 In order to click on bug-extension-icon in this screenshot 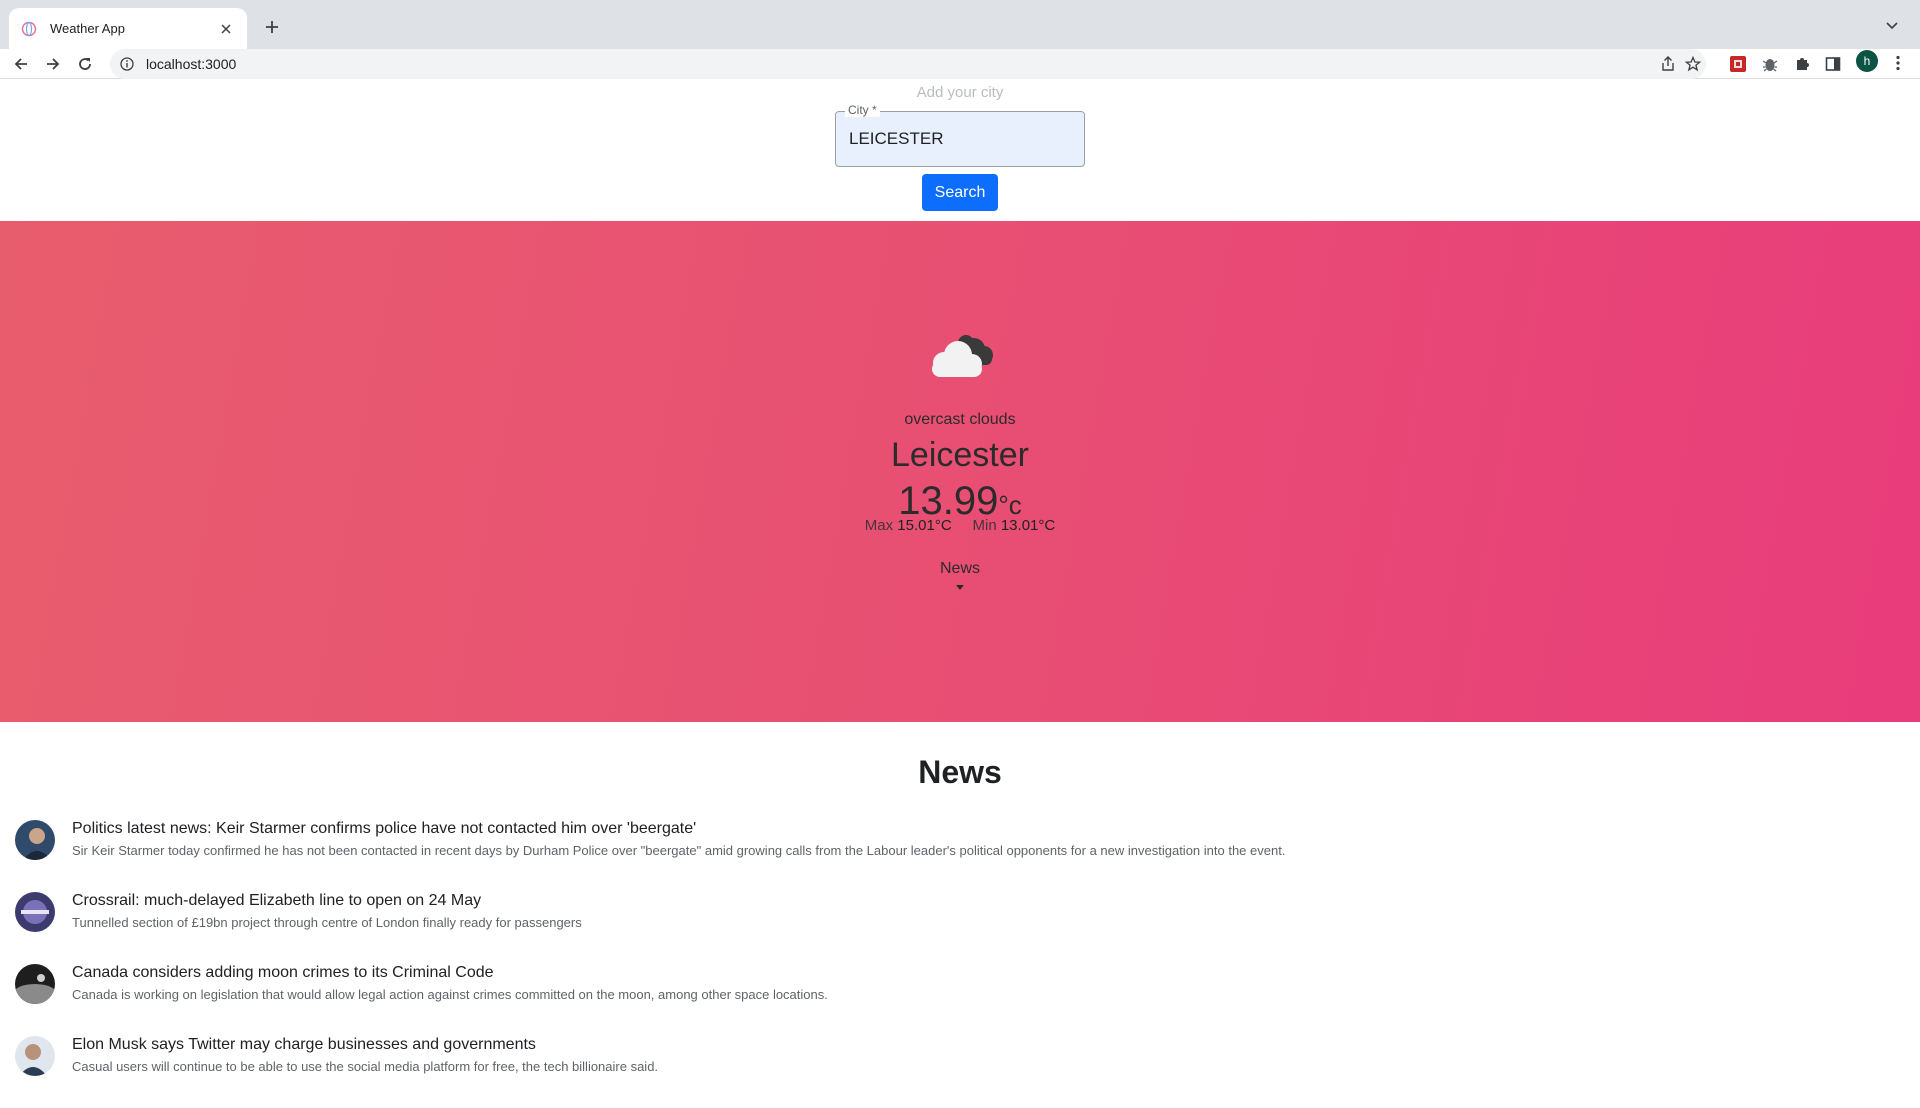, I will do `click(1770, 64)`.